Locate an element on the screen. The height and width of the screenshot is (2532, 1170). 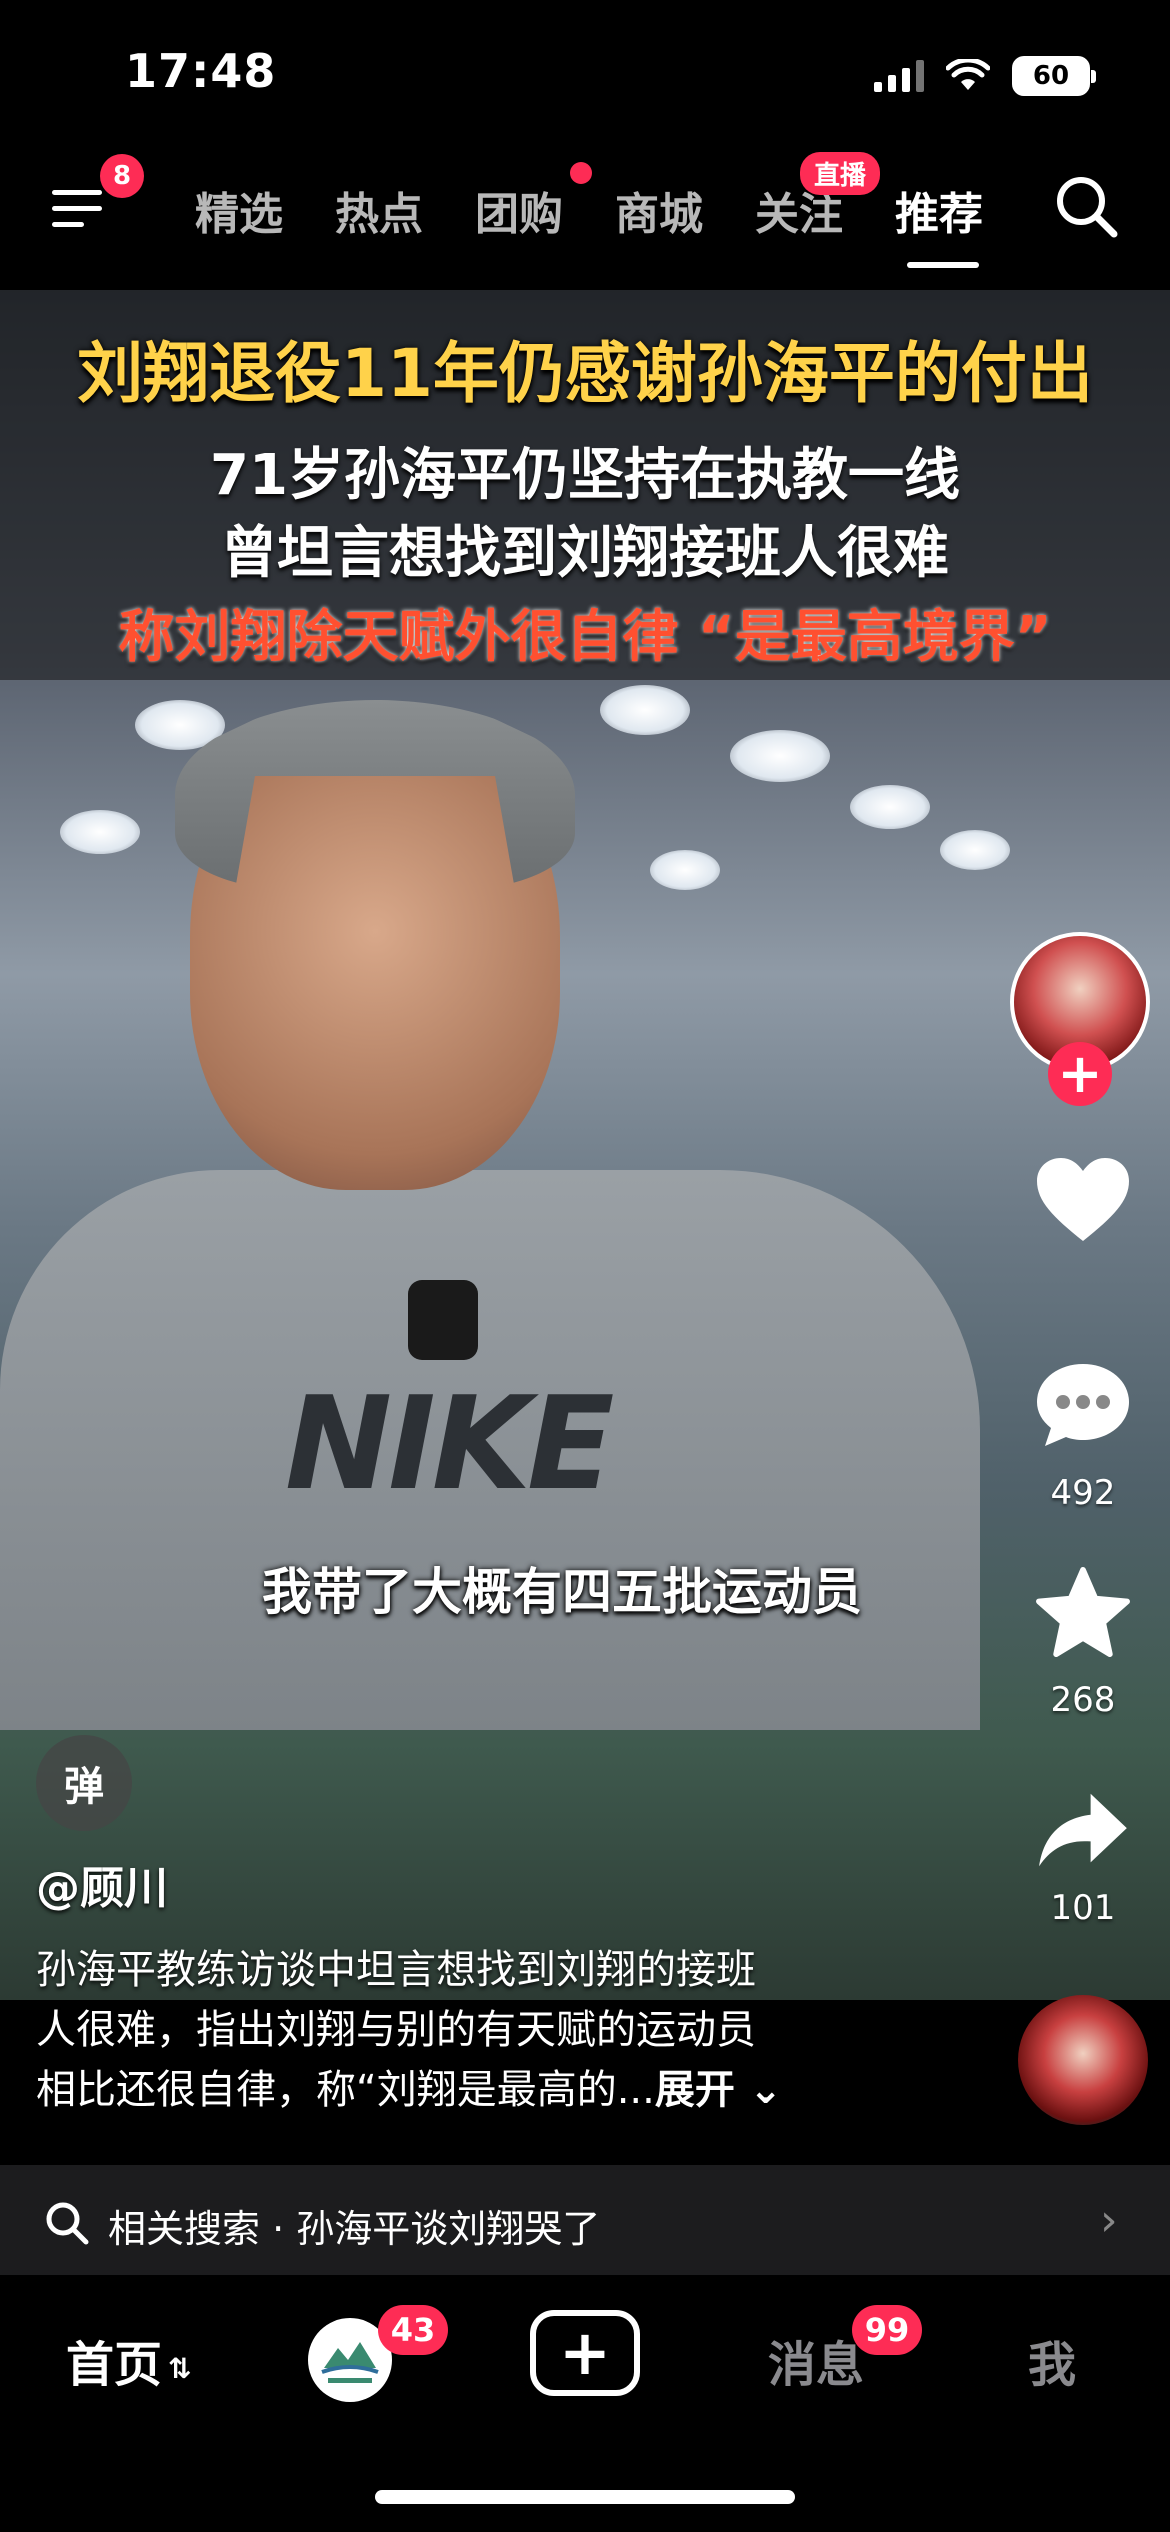
comment-button is located at coordinates (1083, 1405).